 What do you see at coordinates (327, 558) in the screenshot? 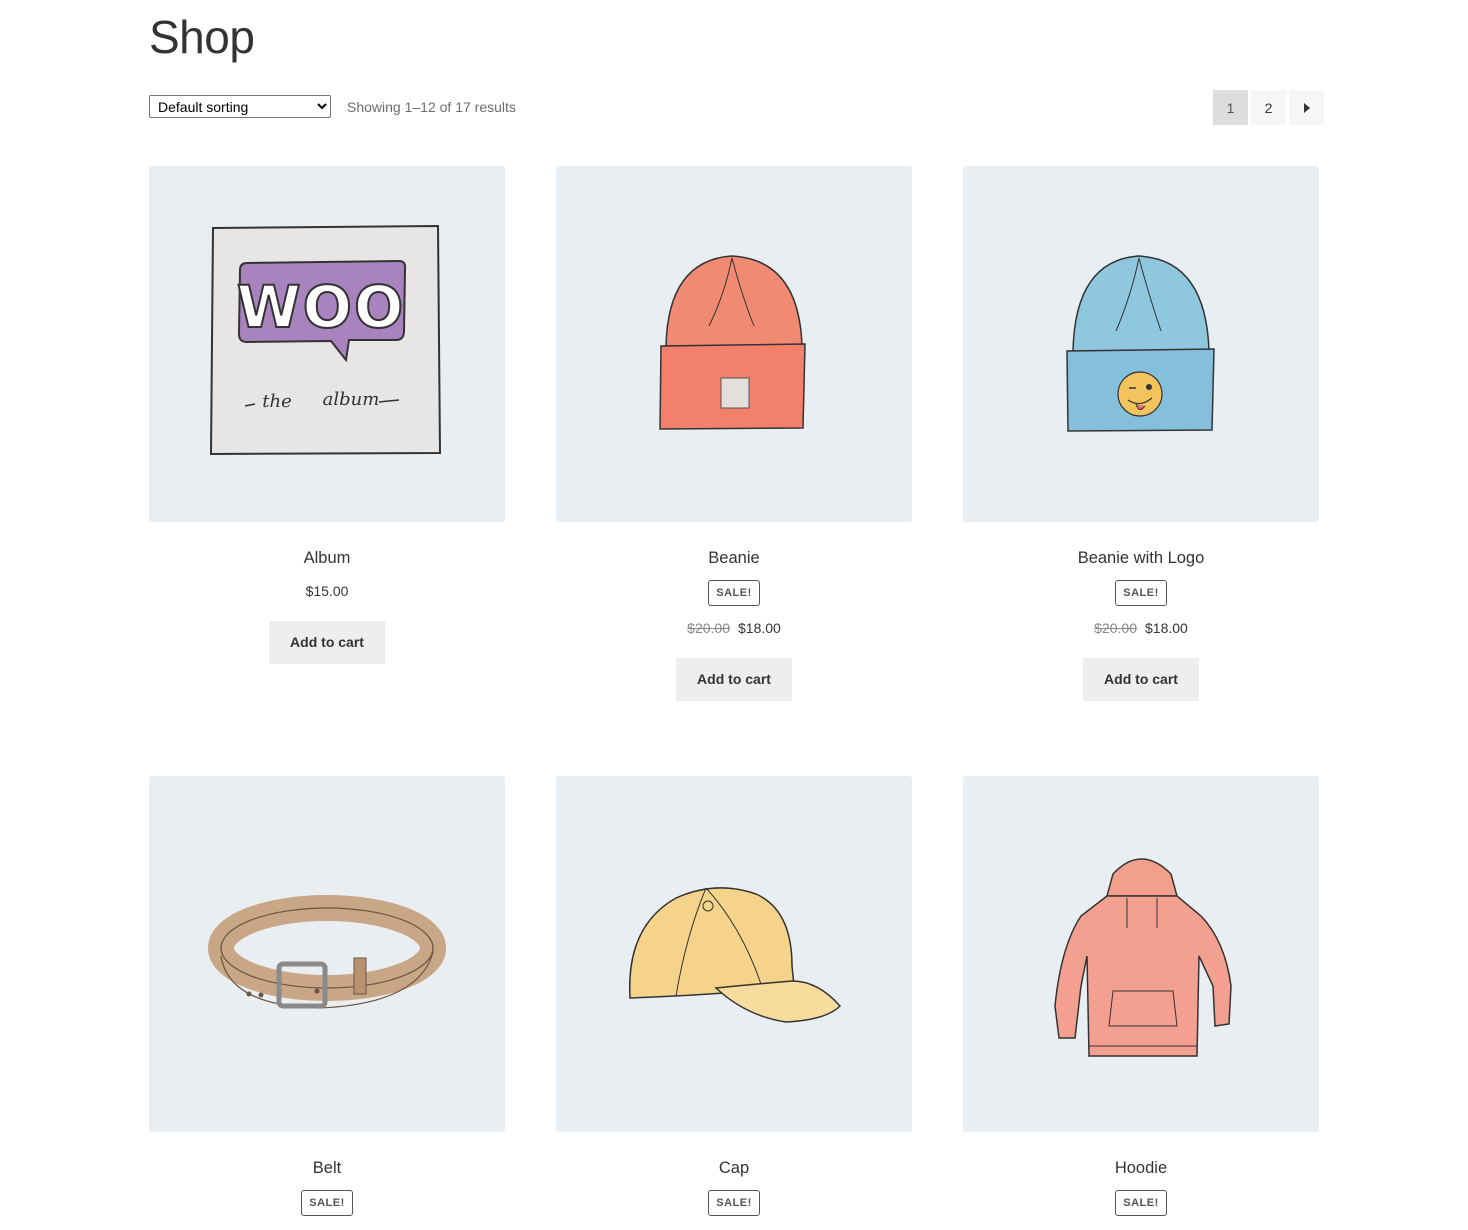
I see `product-name: Album` at bounding box center [327, 558].